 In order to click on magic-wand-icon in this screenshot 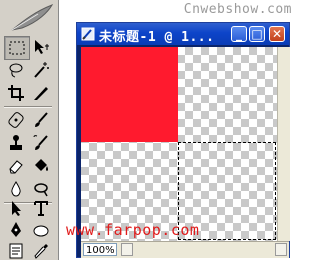, I will do `click(41, 70)`.